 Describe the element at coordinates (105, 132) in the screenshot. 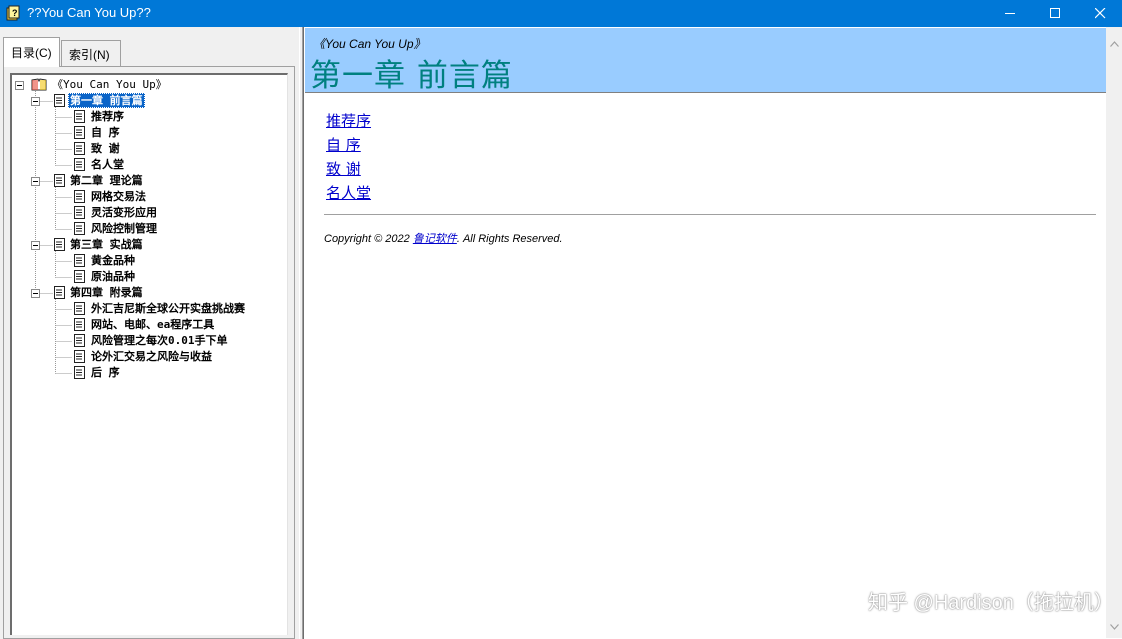

I see `tree-item-label: 自 序` at that location.